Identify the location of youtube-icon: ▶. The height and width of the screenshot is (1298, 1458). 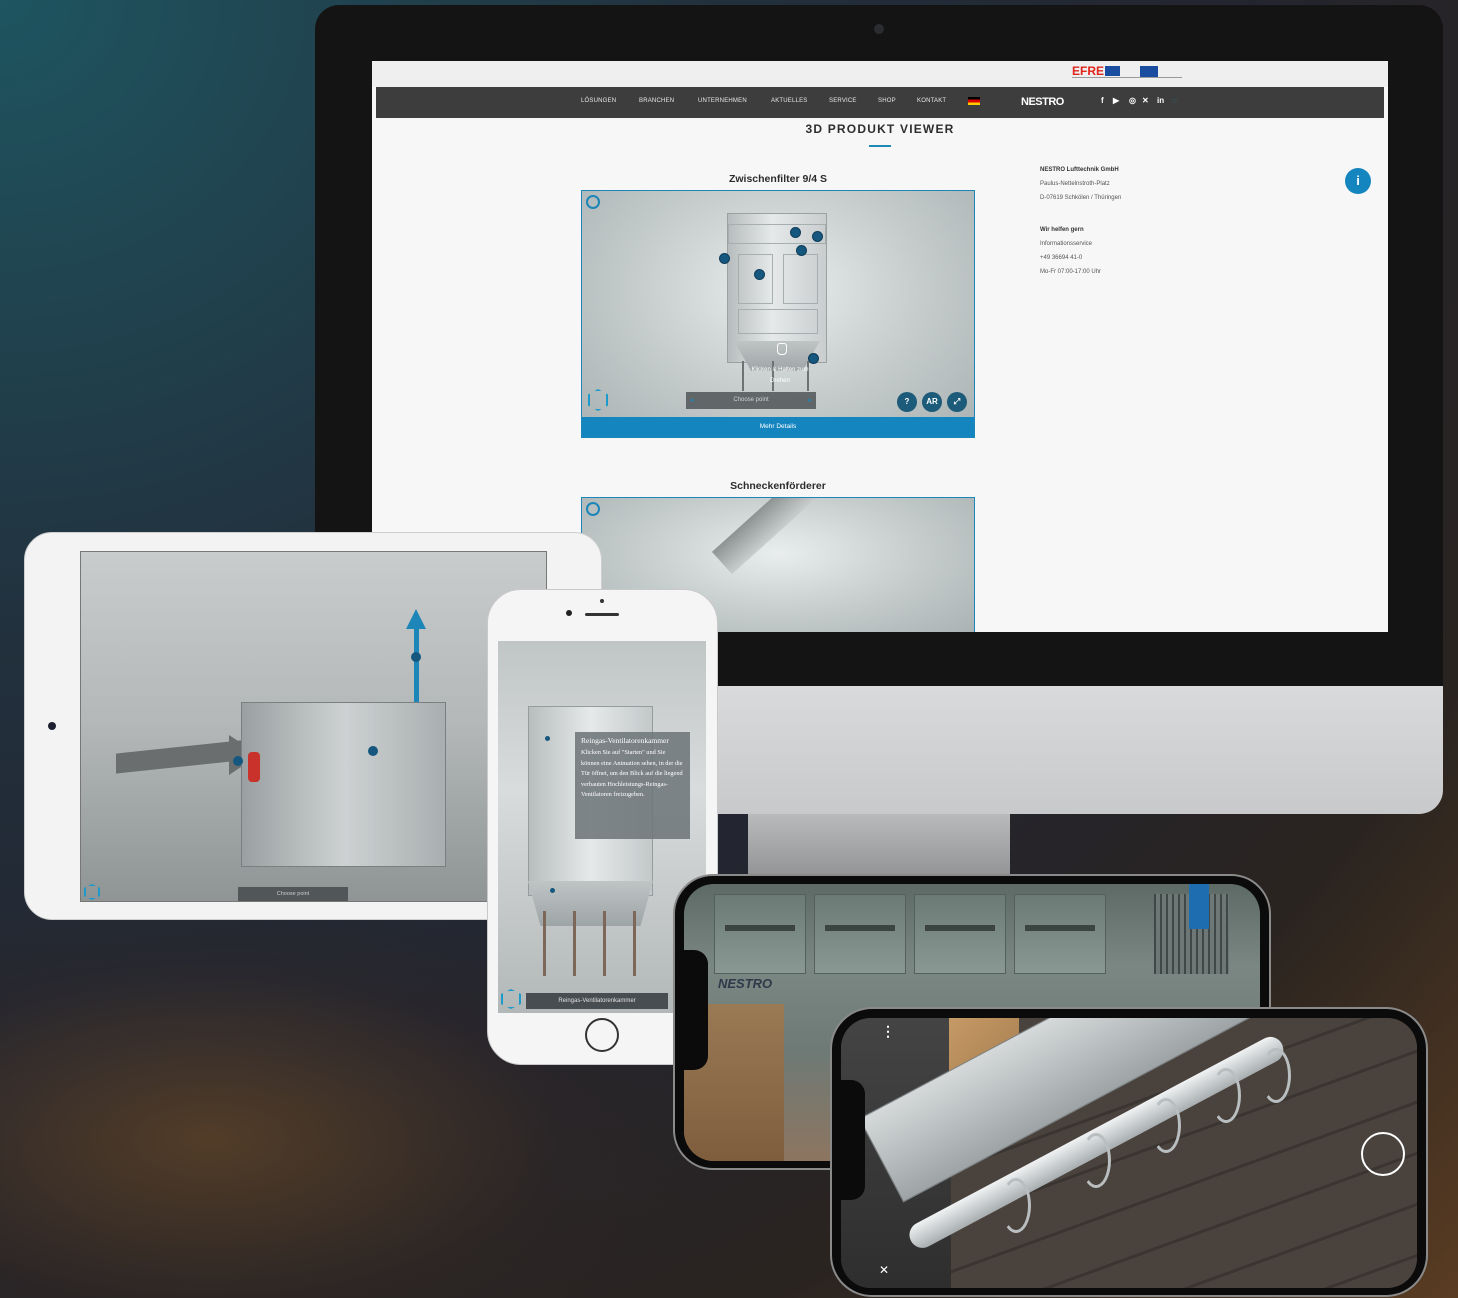
(1116, 100).